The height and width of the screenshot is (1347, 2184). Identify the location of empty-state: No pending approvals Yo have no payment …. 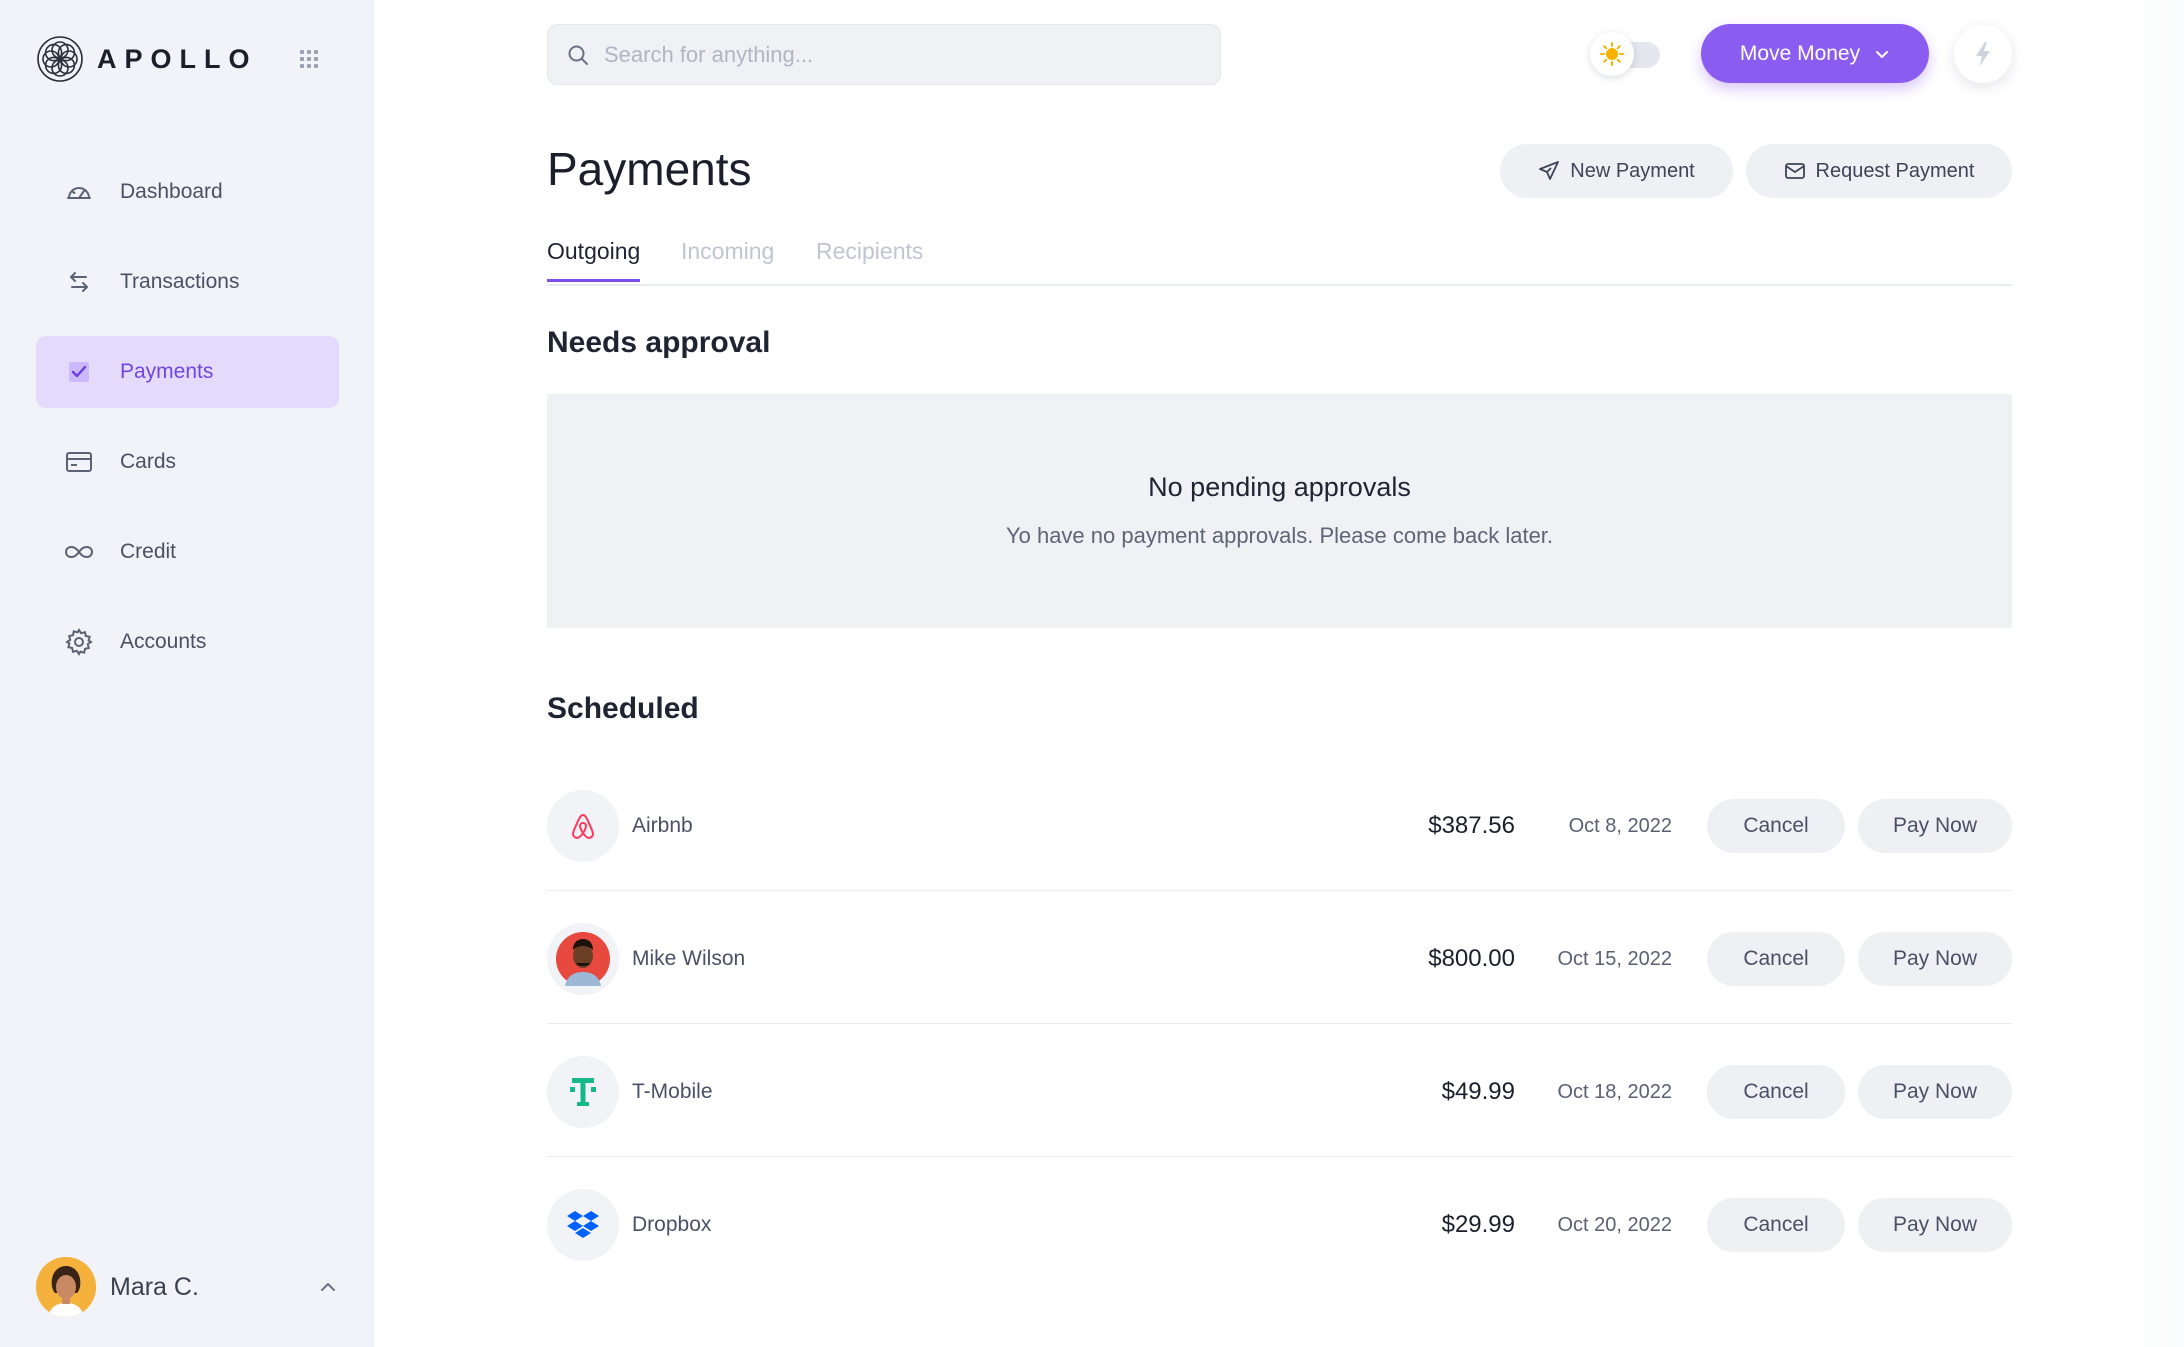
(1279, 511).